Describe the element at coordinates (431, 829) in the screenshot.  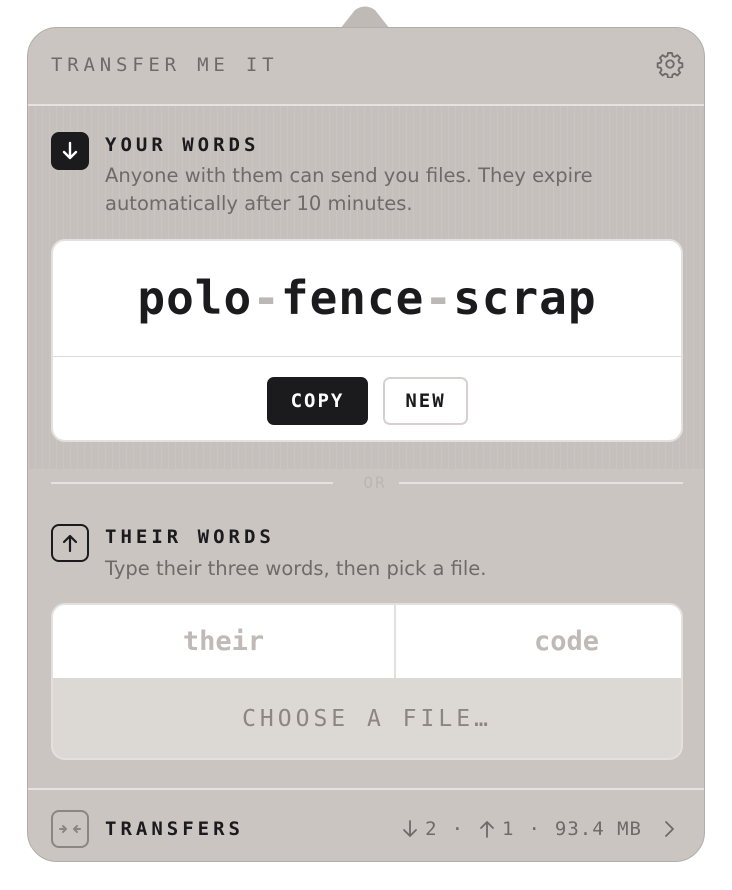
I see `incoming-count: 2` at that location.